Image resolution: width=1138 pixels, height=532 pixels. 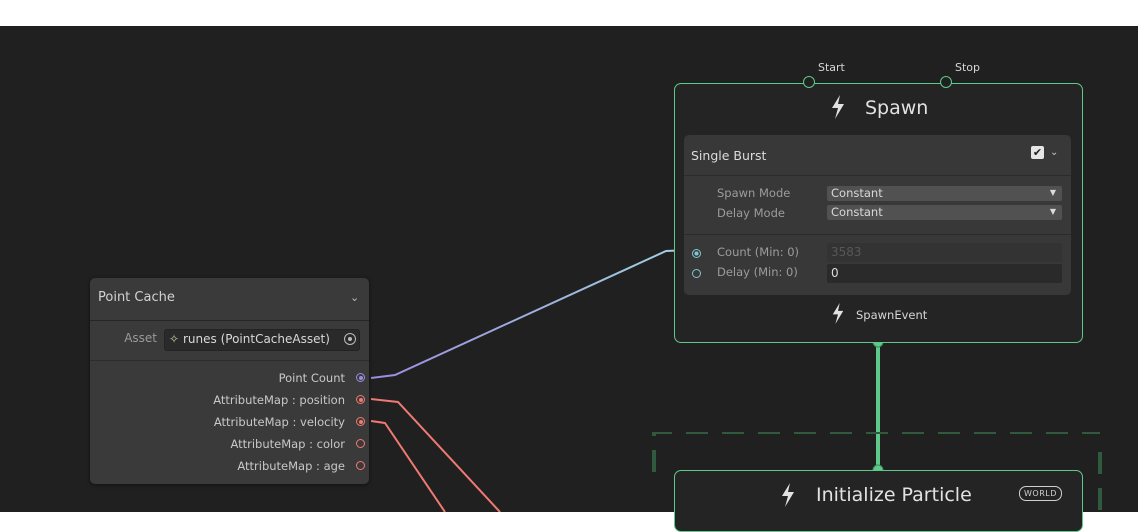 What do you see at coordinates (696, 253) in the screenshot?
I see `input-port-count` at bounding box center [696, 253].